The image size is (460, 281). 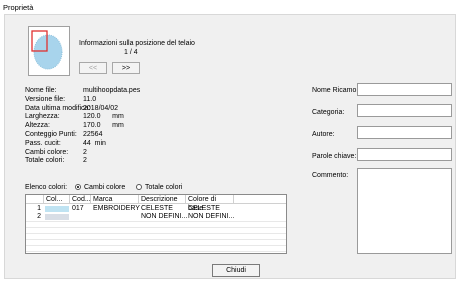 What do you see at coordinates (42, 117) in the screenshot?
I see `info-label: Larghezza:` at bounding box center [42, 117].